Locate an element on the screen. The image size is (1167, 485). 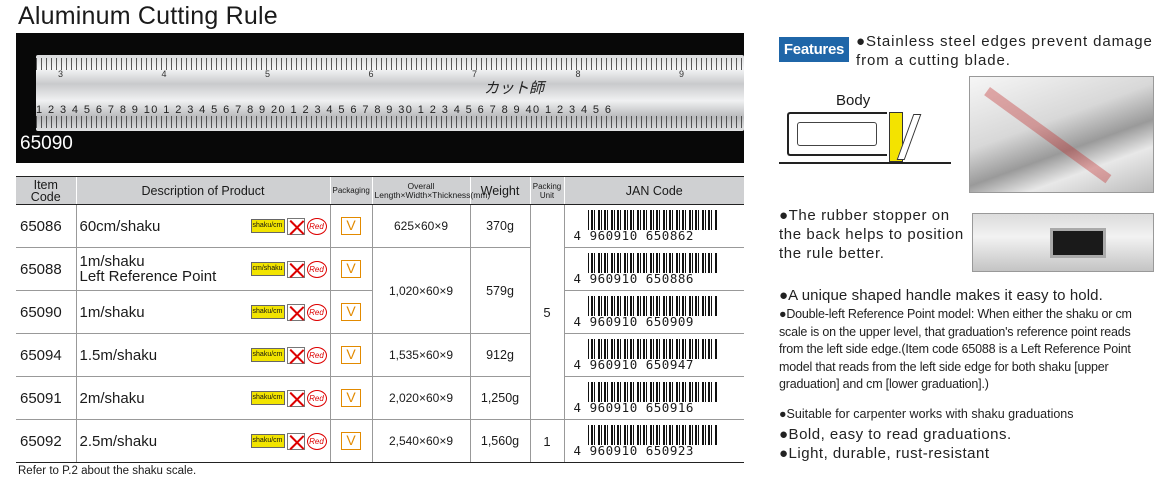
rubber-stopper-photo is located at coordinates (1063, 242).